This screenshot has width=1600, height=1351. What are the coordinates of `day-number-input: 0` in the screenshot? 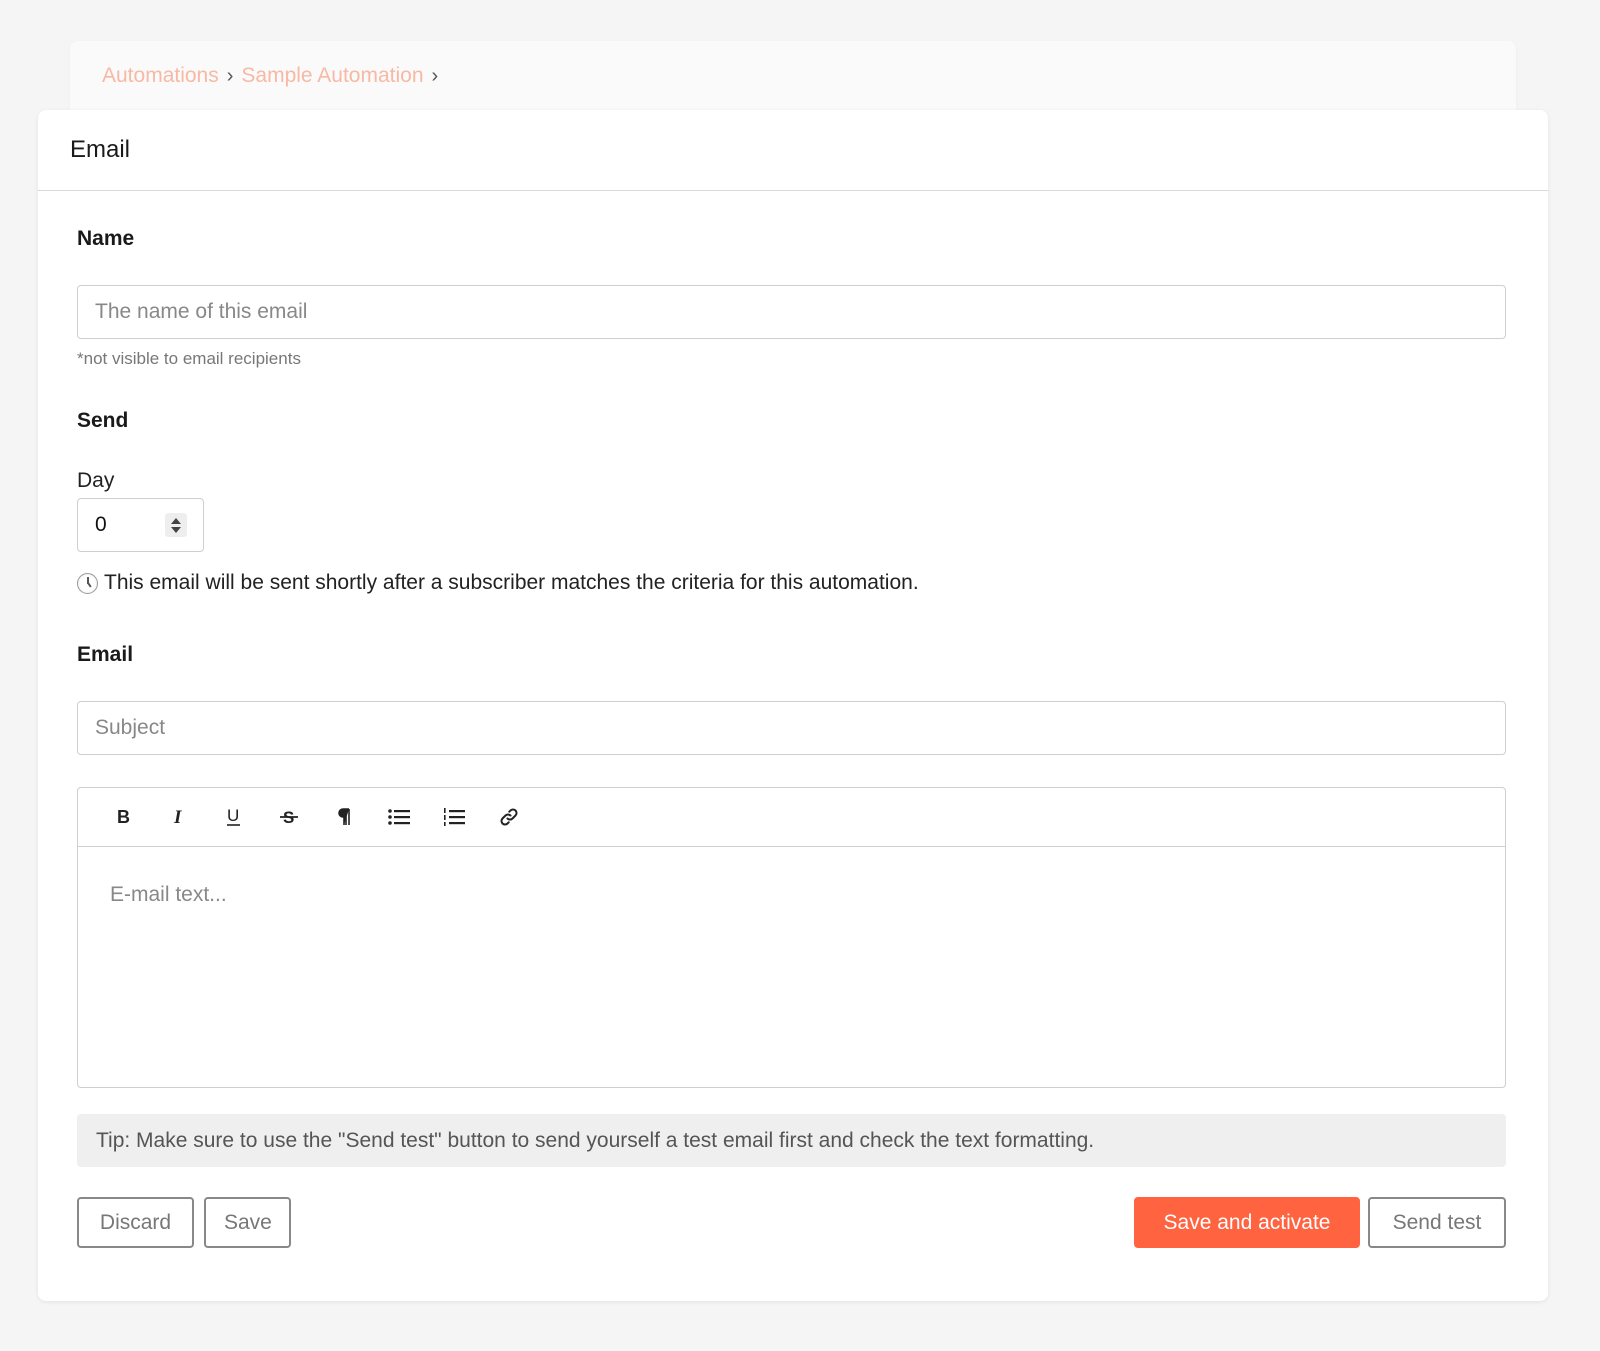 It's located at (140, 525).